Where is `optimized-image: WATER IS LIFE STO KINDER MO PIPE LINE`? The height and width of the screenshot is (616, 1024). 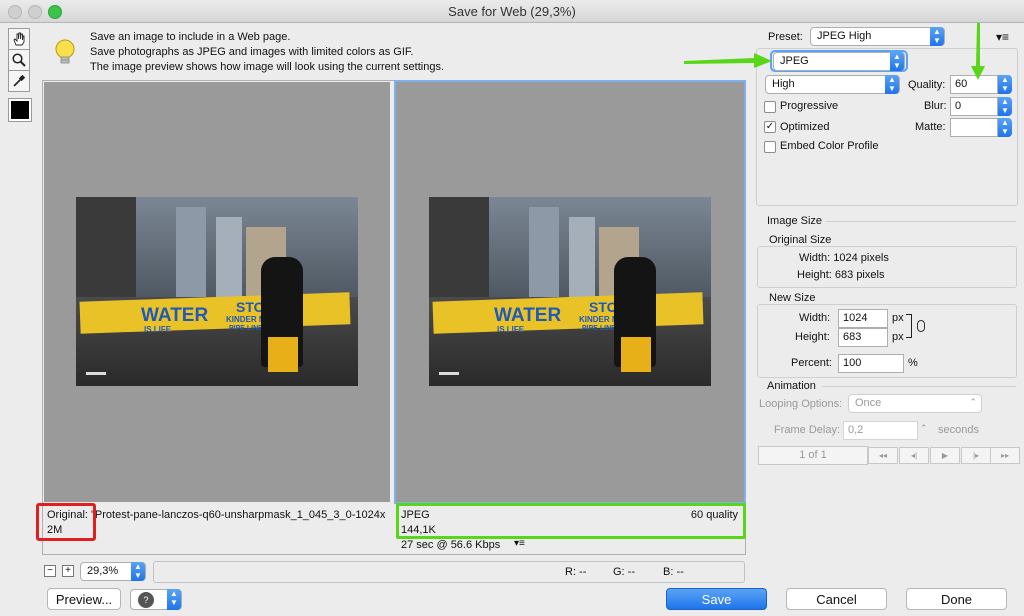 optimized-image: WATER IS LIFE STO KINDER MO PIPE LINE is located at coordinates (570, 291).